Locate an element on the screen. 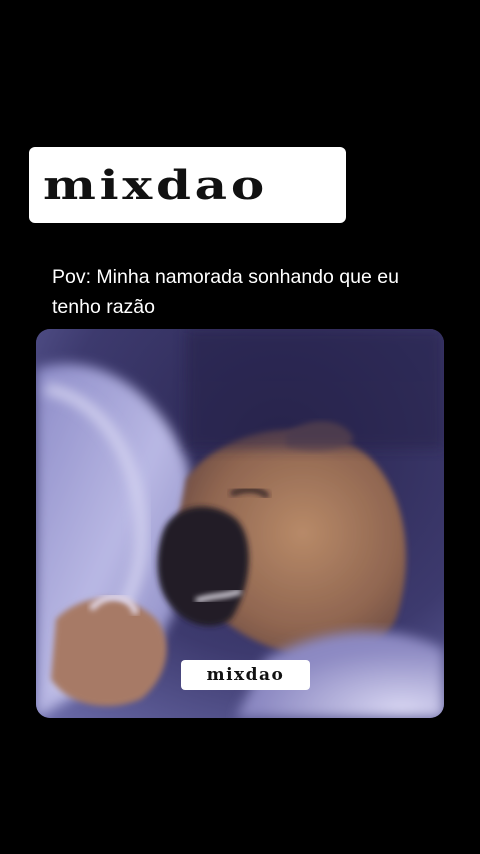 This screenshot has height=854, width=480. watermark-text: mixdao is located at coordinates (245, 675).